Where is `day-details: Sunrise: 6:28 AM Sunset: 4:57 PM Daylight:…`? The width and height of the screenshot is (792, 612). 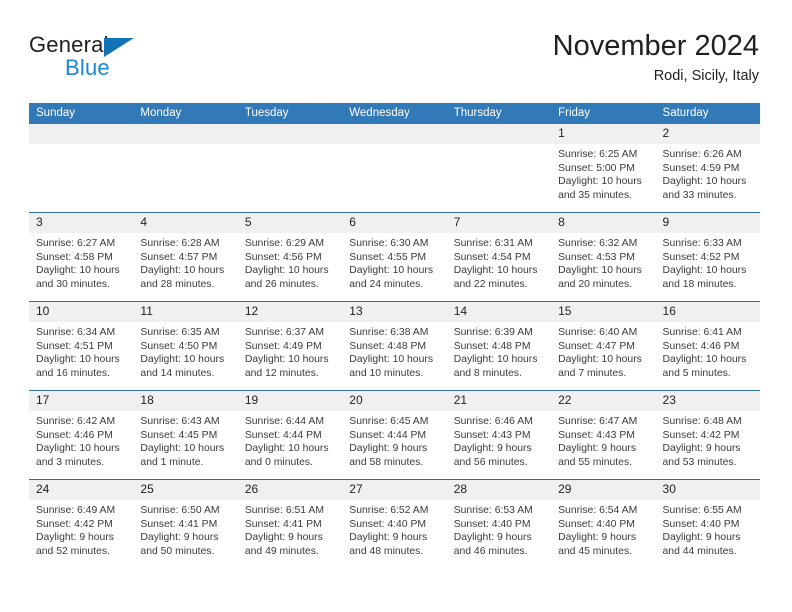
day-details: Sunrise: 6:28 AM Sunset: 4:57 PM Daylight:… is located at coordinates (185, 262).